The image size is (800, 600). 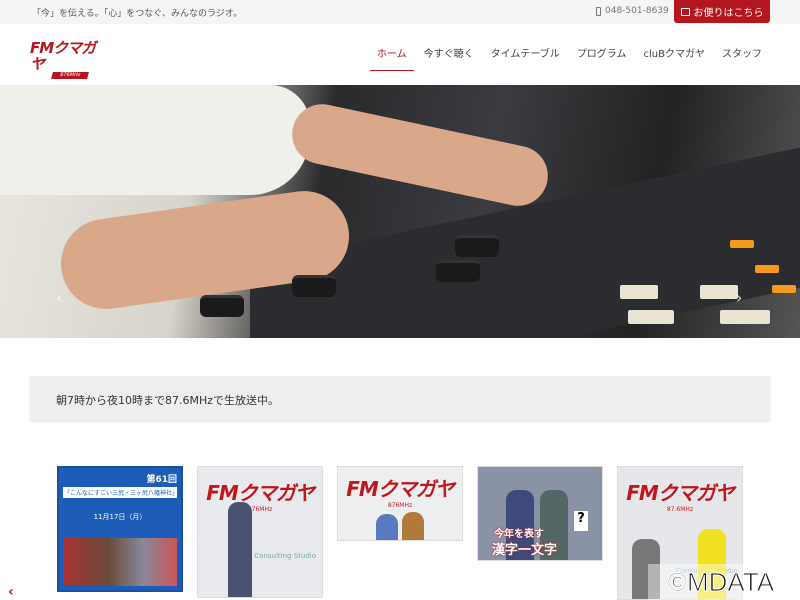 I want to click on tagline: 「今」を伝える。「心」をつなぐ、みんなのラジオ。, so click(x=137, y=14).